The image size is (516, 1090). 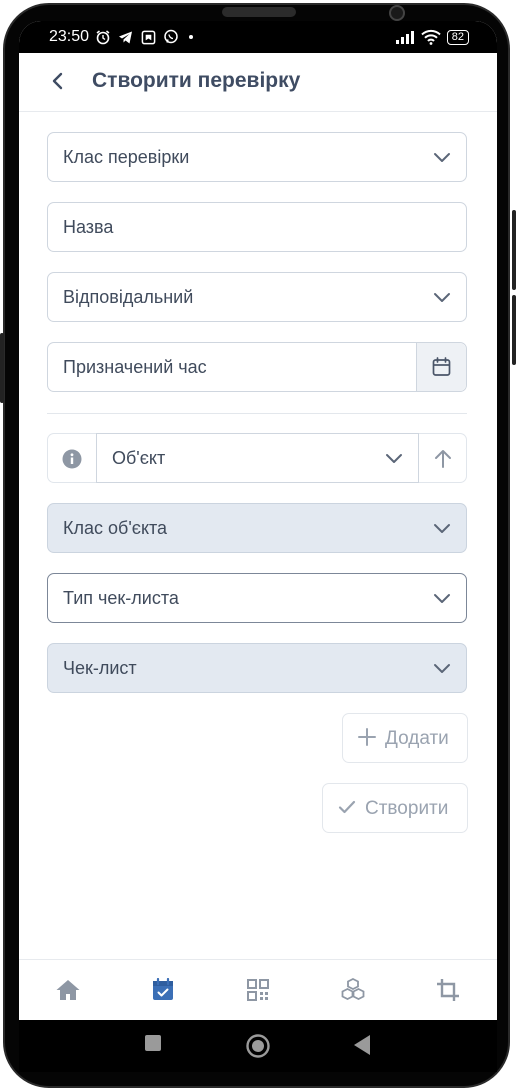 I want to click on signal-icon, so click(x=404, y=37).